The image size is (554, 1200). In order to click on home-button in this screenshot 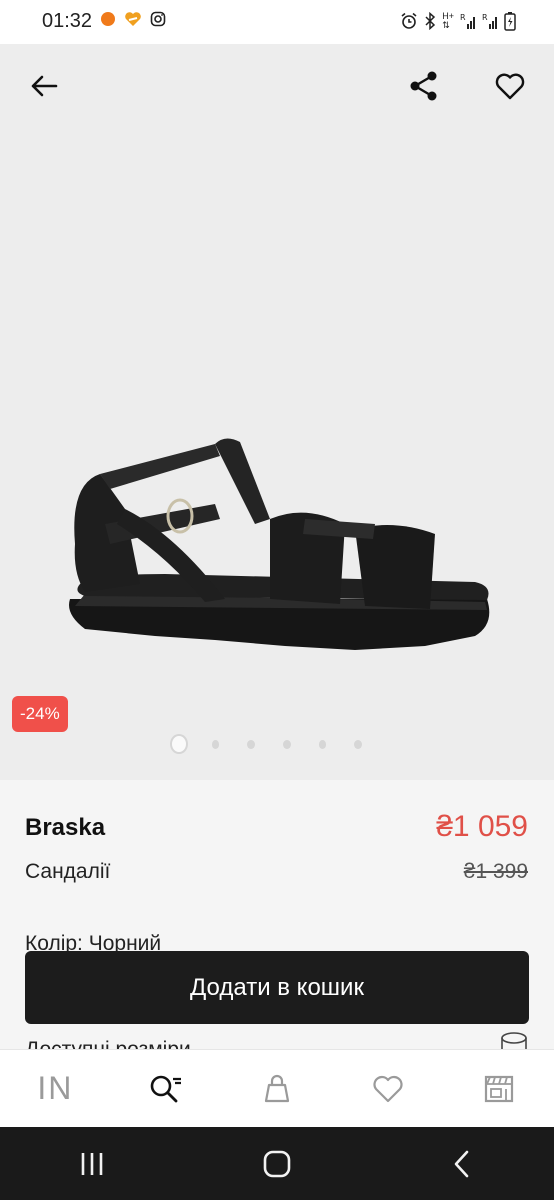, I will do `click(277, 1163)`.